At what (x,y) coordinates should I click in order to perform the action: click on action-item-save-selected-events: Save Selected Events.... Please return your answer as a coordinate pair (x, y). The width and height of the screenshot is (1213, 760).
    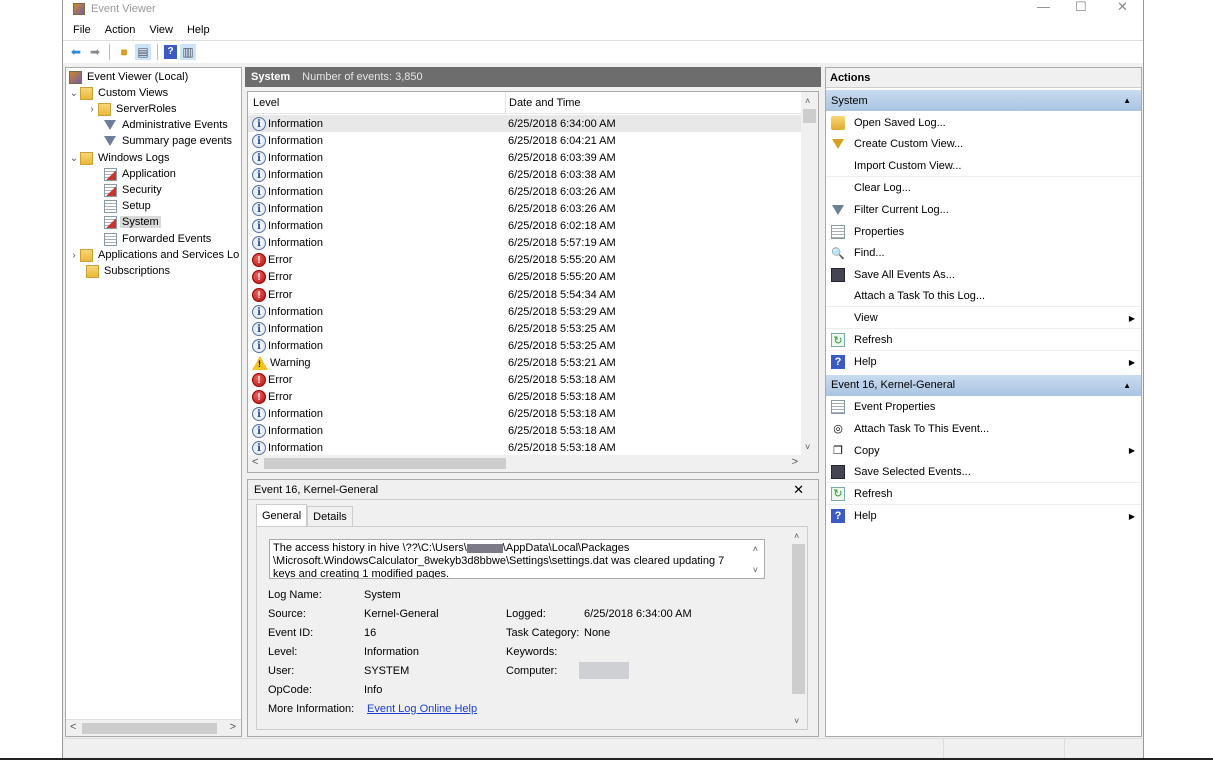
    Looking at the image, I should click on (983, 472).